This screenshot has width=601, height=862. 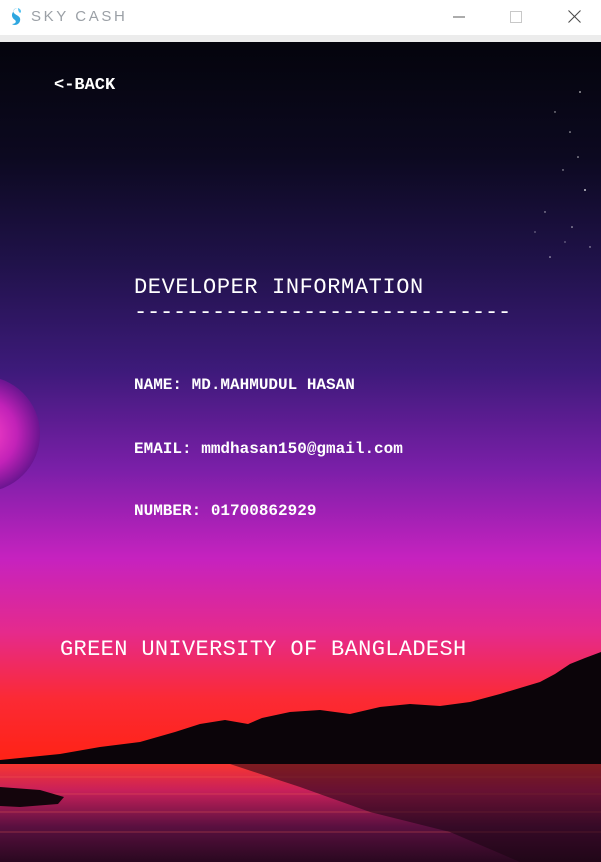 What do you see at coordinates (16, 16) in the screenshot?
I see `app-logo-icon` at bounding box center [16, 16].